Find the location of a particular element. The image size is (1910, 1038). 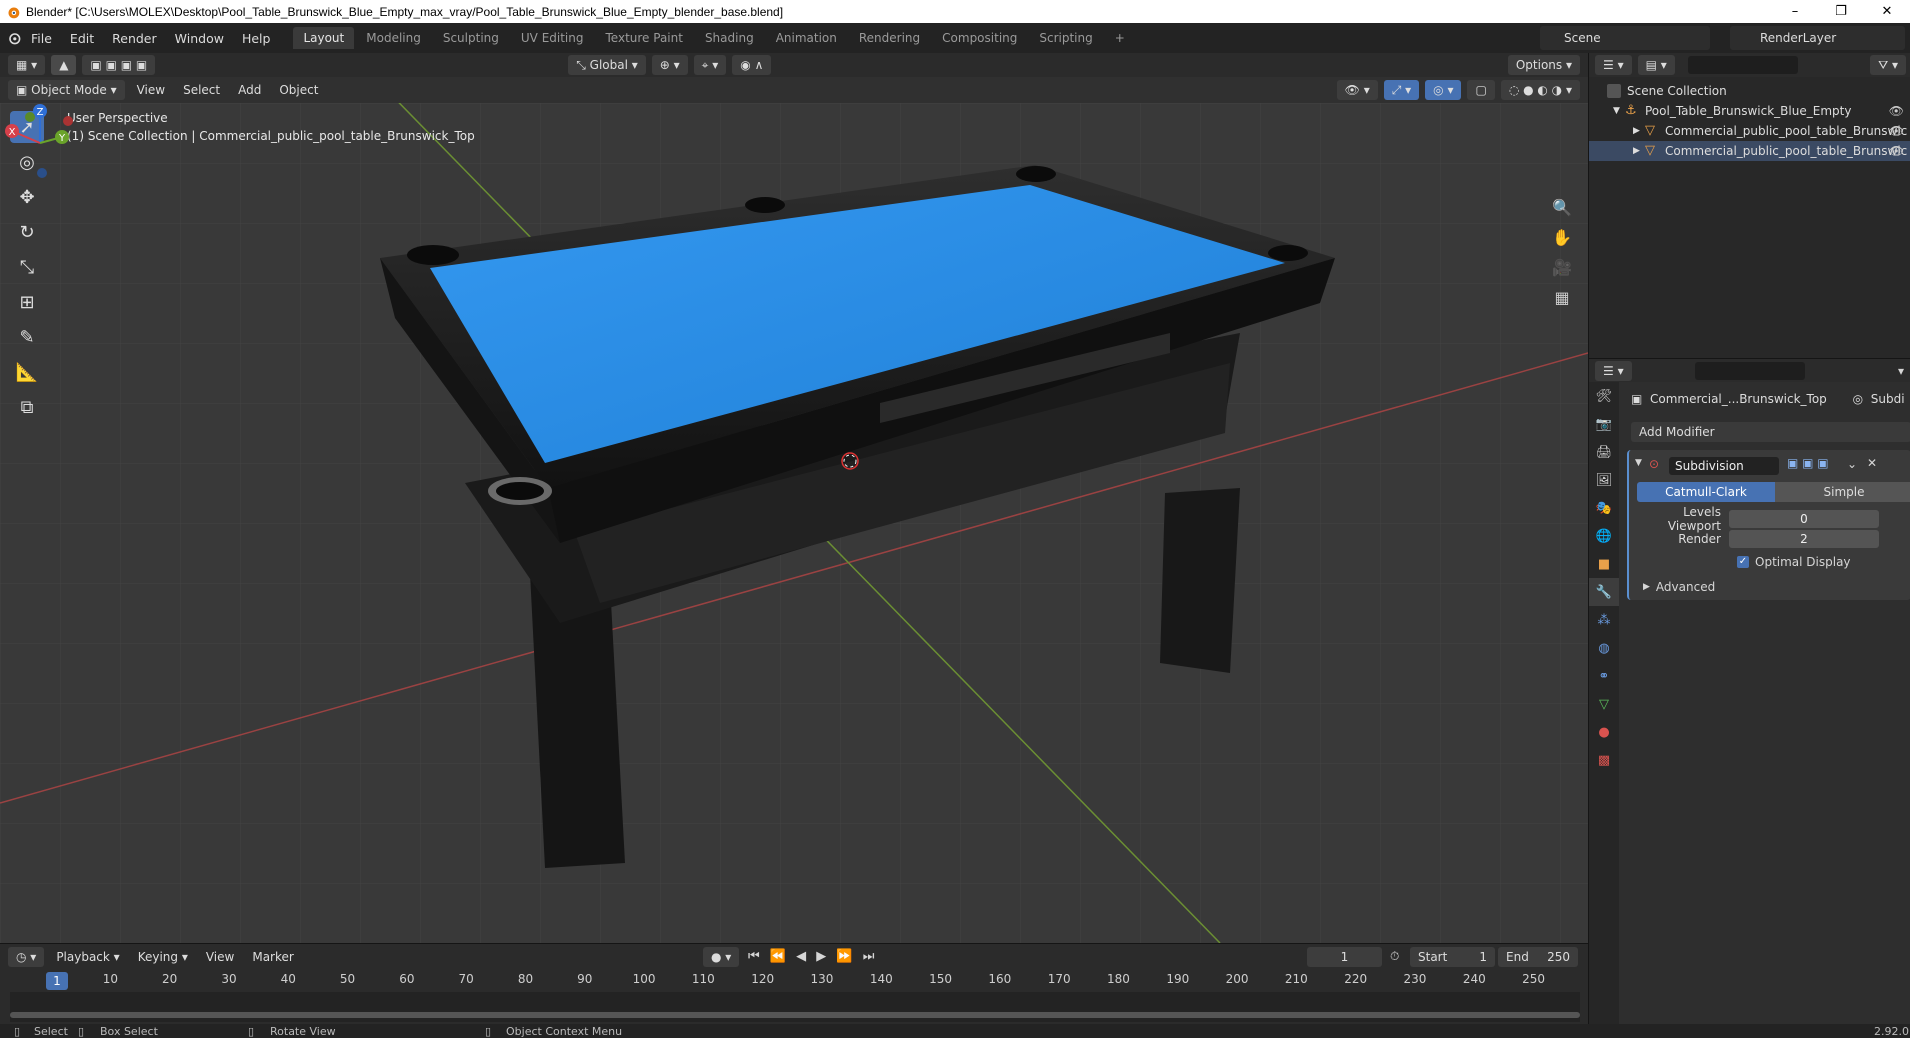

add-cube-tool: ⧉ is located at coordinates (27, 407).